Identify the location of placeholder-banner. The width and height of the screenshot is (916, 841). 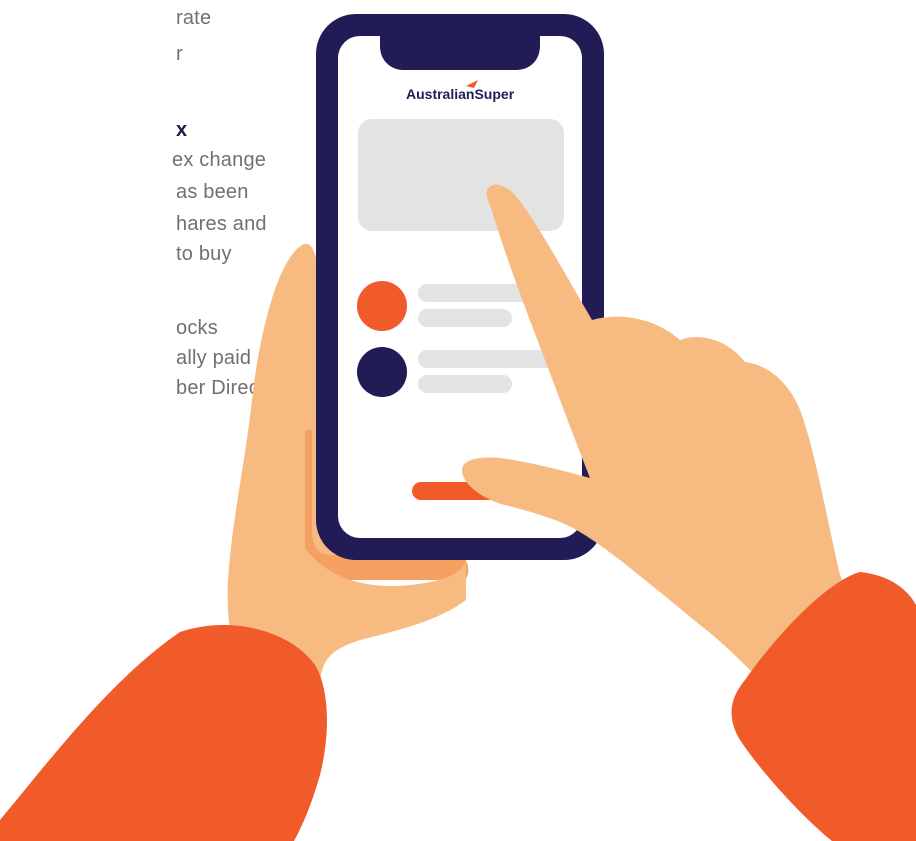
(461, 175).